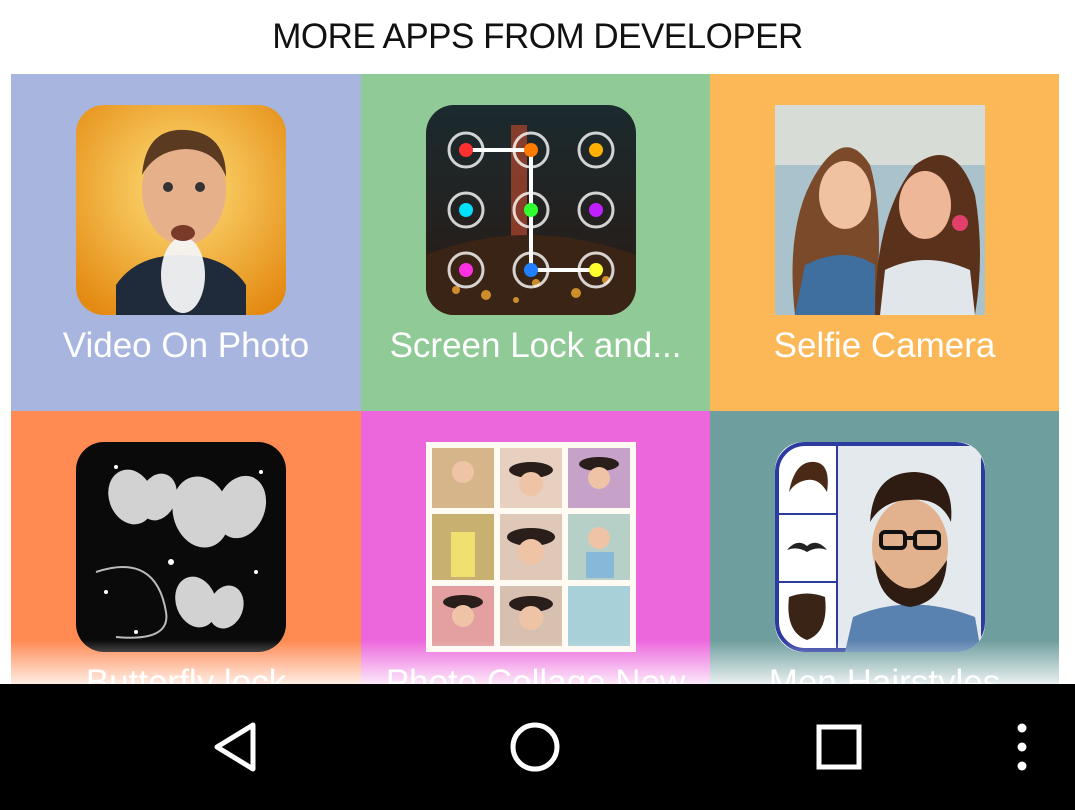 This screenshot has height=810, width=1075. I want to click on app-tile-selfie-camera: Selfie Camera, so click(884, 242).